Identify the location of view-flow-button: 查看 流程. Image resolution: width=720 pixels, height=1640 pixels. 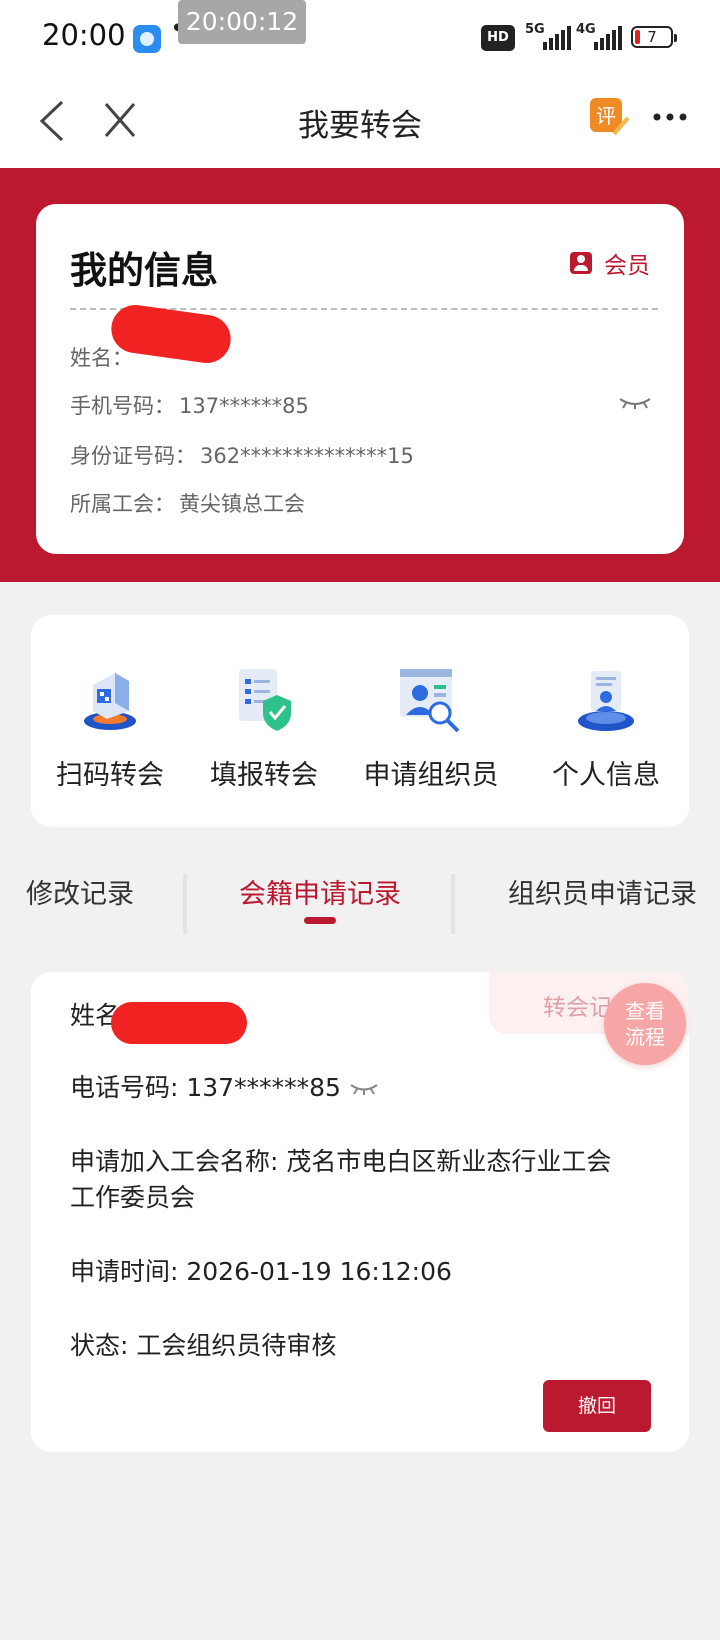
(645, 1024).